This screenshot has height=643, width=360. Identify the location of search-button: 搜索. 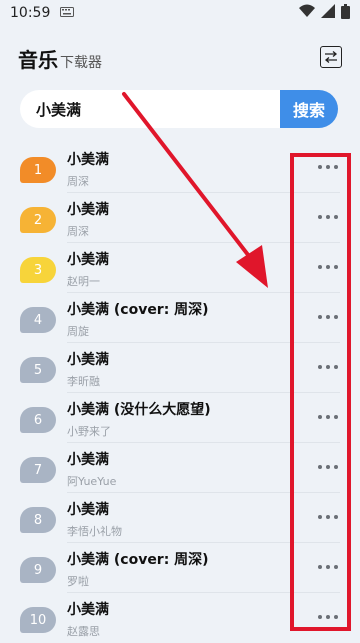
(309, 109).